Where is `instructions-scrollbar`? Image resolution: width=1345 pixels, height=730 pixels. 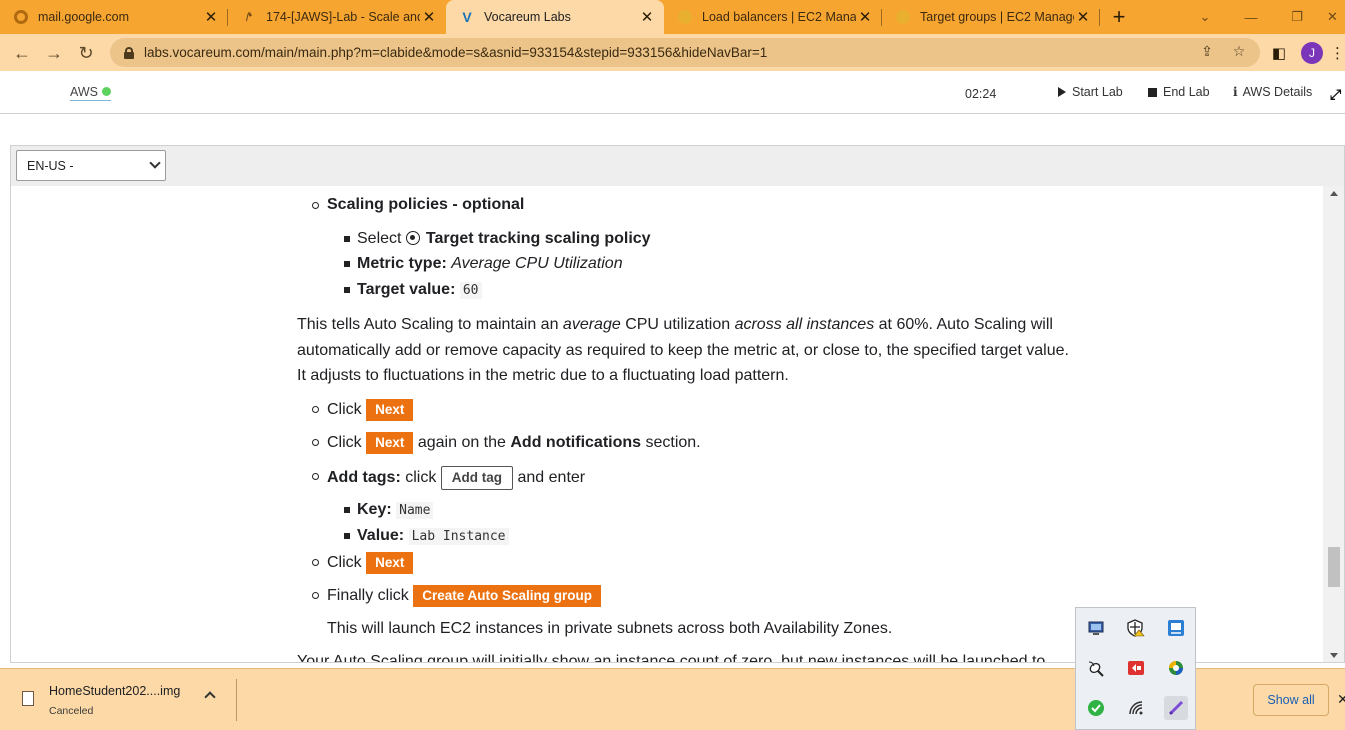 instructions-scrollbar is located at coordinates (1333, 424).